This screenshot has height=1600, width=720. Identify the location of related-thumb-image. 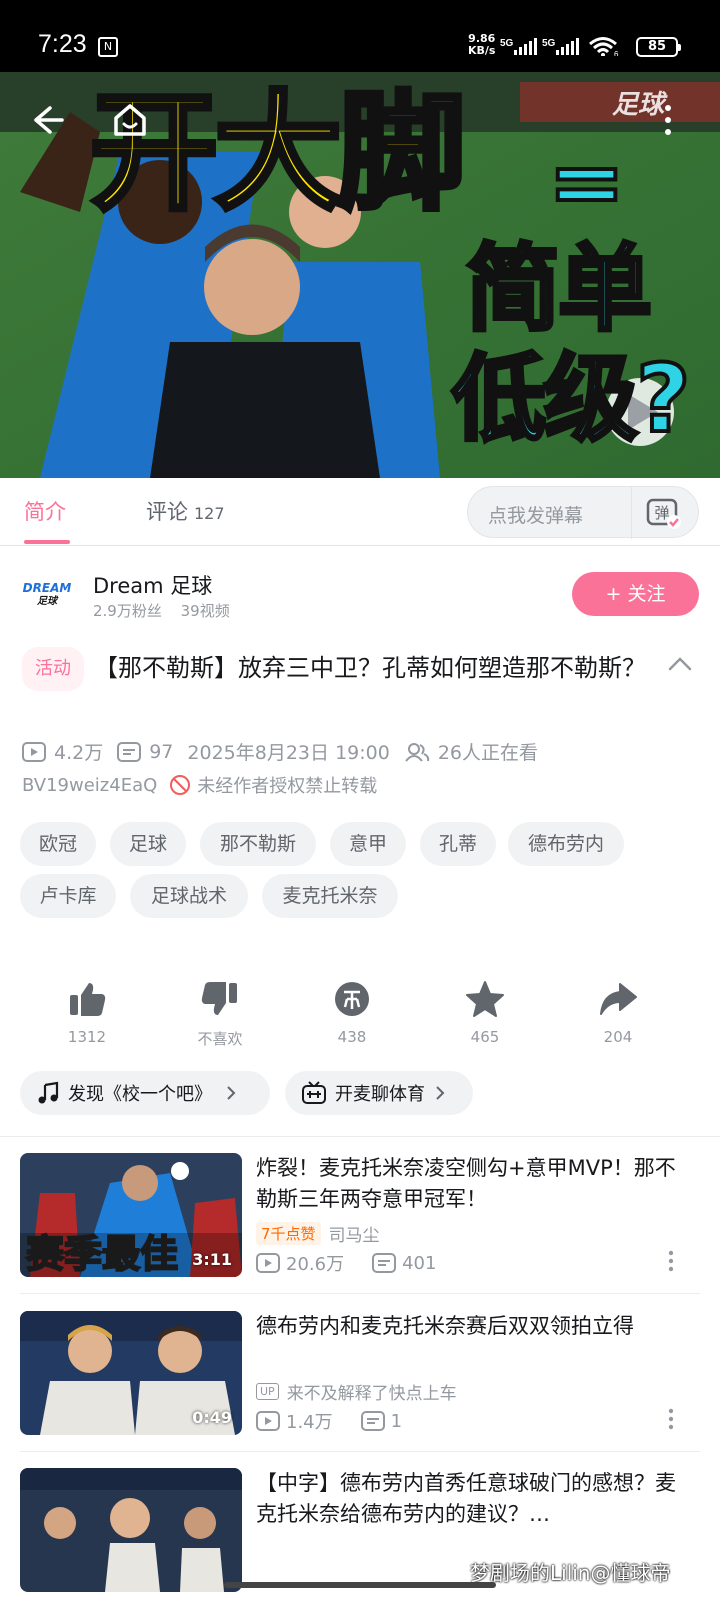
(131, 1530).